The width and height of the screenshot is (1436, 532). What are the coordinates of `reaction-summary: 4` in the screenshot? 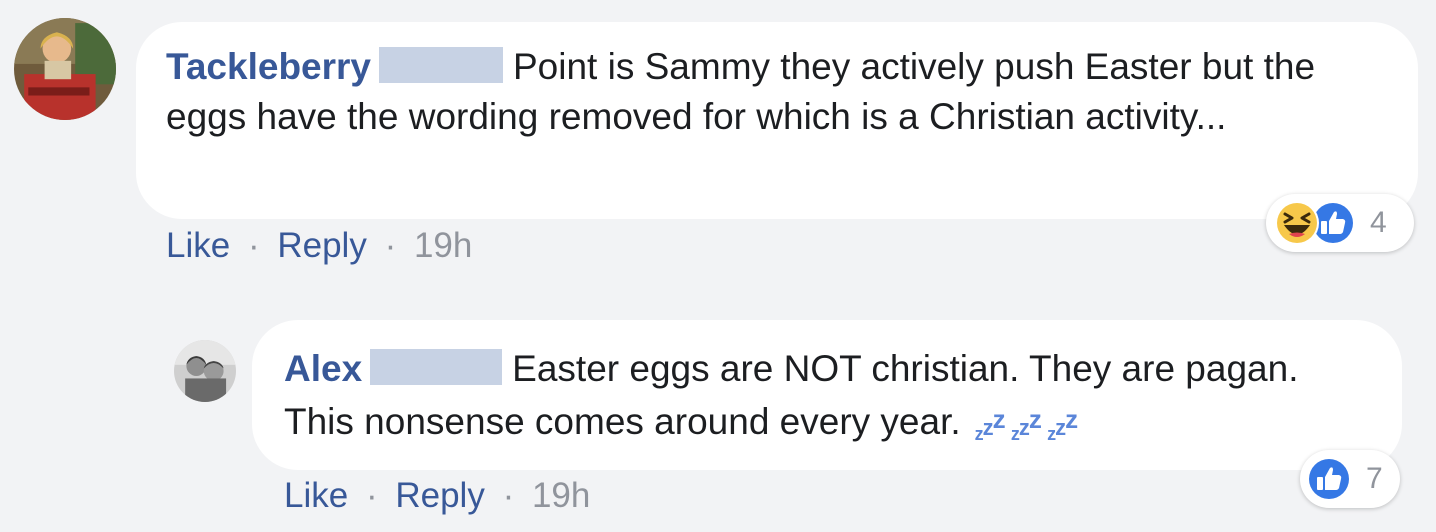 It's located at (1340, 223).